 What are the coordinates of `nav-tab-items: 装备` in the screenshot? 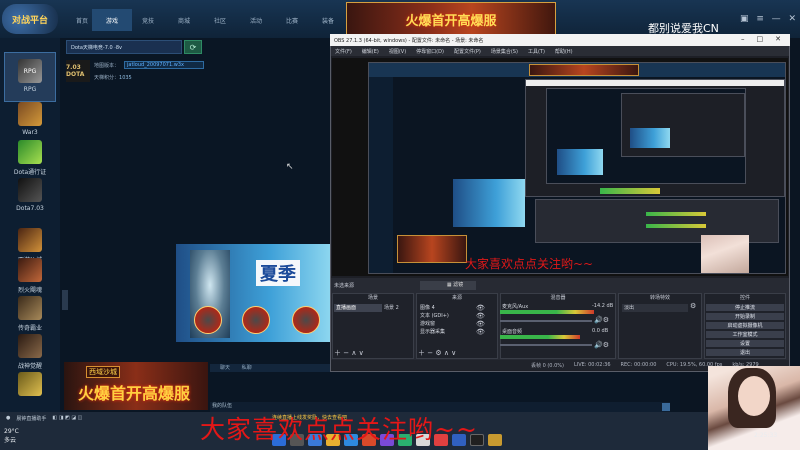 It's located at (328, 20).